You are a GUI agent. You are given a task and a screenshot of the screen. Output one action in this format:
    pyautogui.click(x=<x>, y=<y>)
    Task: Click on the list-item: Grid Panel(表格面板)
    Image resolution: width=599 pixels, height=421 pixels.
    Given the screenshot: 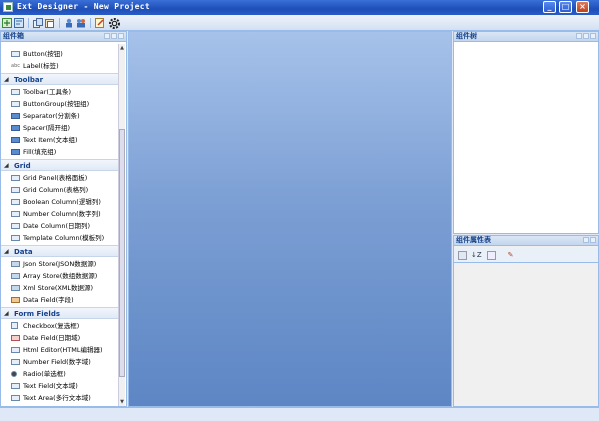 What is the action you would take?
    pyautogui.click(x=60, y=178)
    